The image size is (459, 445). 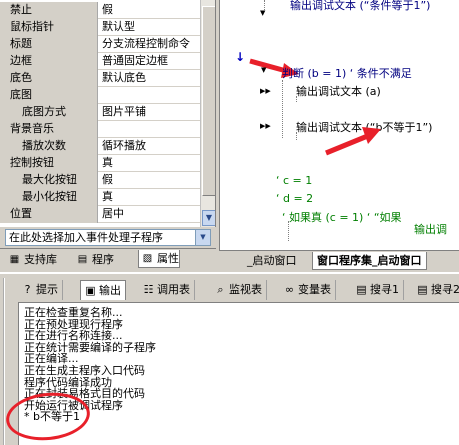 I want to click on property-name: 播放次数, so click(x=49, y=146).